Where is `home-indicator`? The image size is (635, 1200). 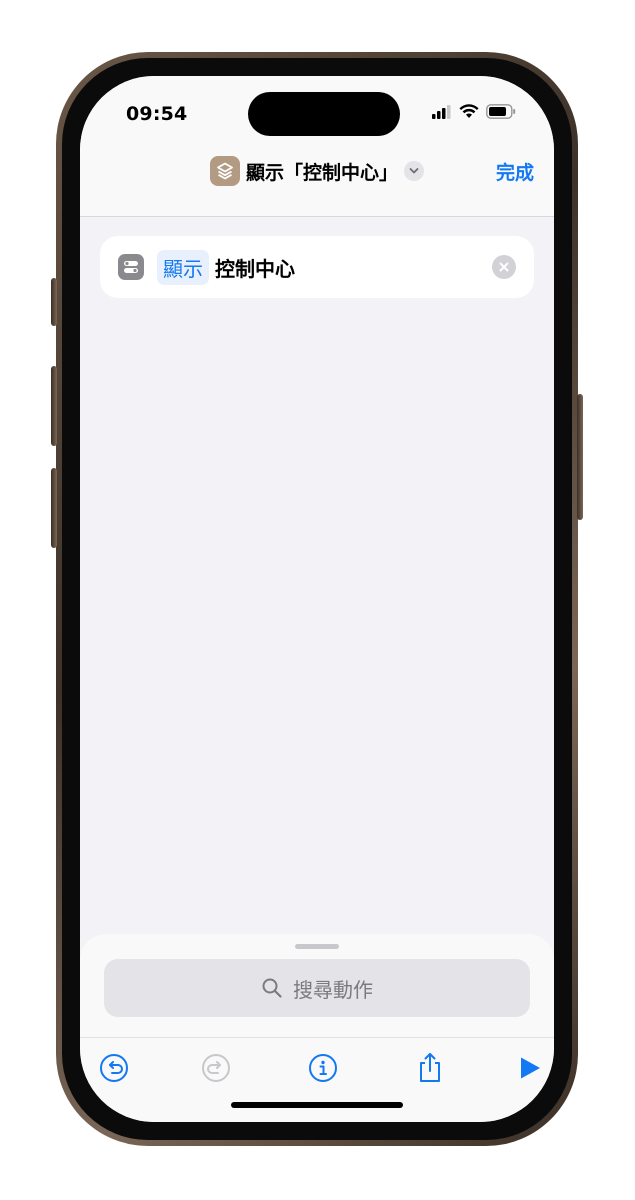 home-indicator is located at coordinates (317, 1105).